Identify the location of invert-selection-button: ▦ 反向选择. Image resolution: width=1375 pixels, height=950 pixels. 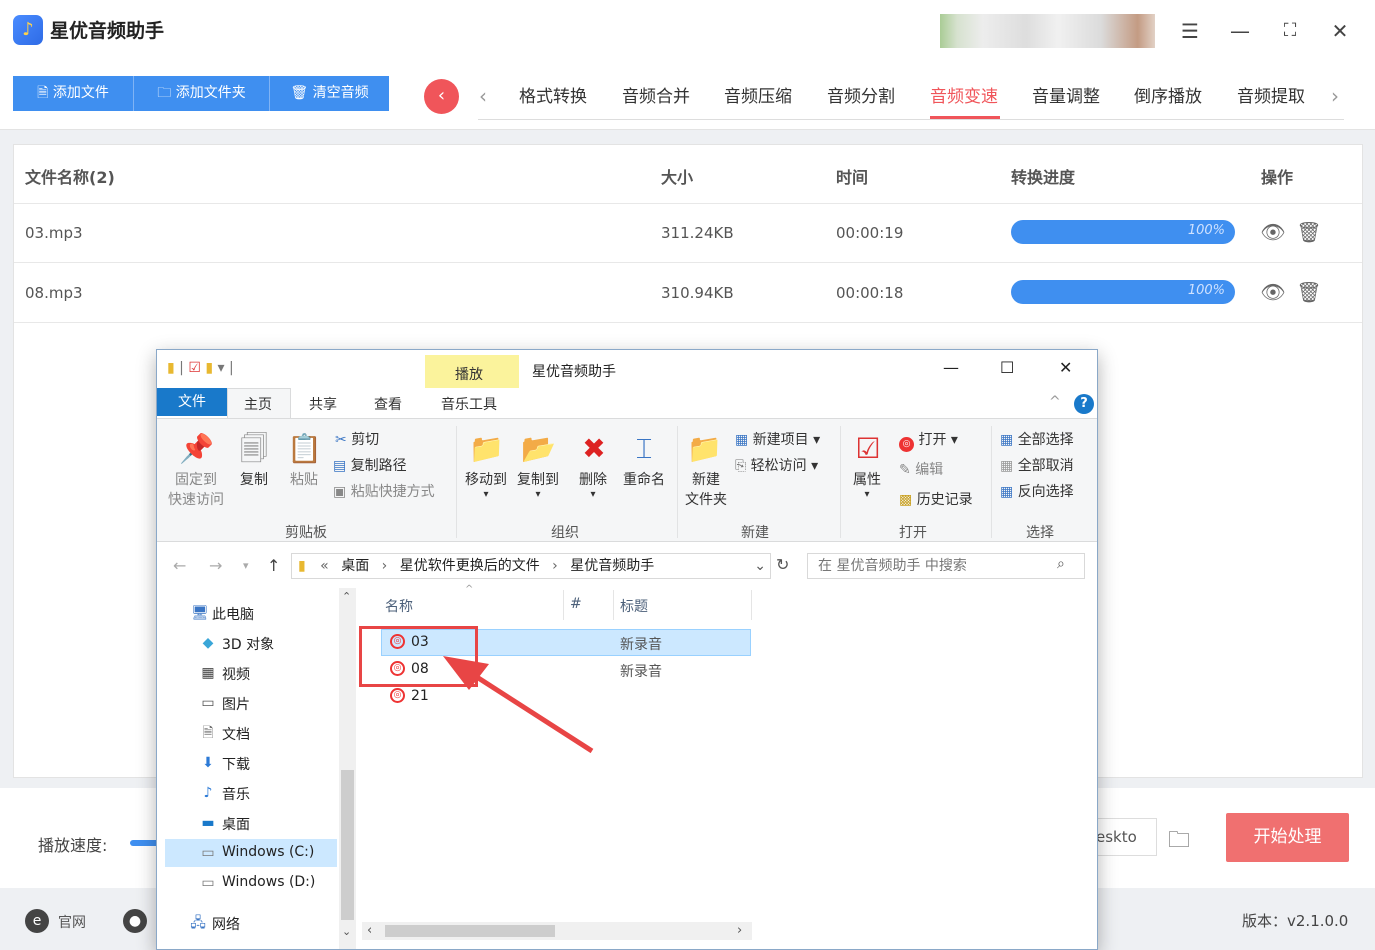
(1037, 491).